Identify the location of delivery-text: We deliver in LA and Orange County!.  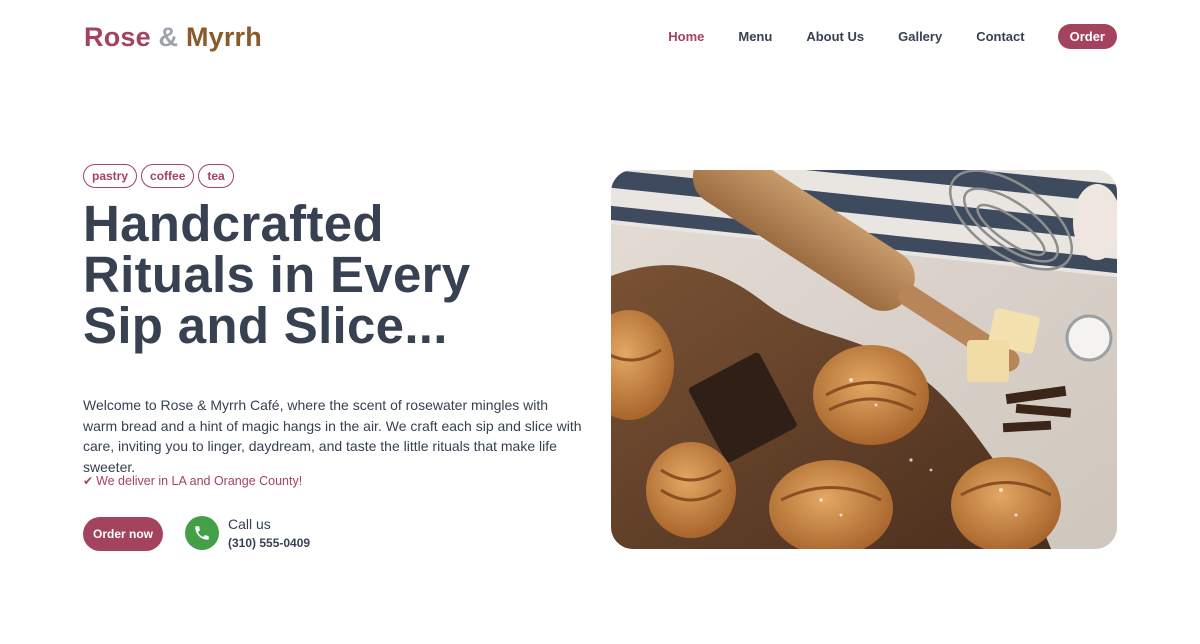
(199, 481).